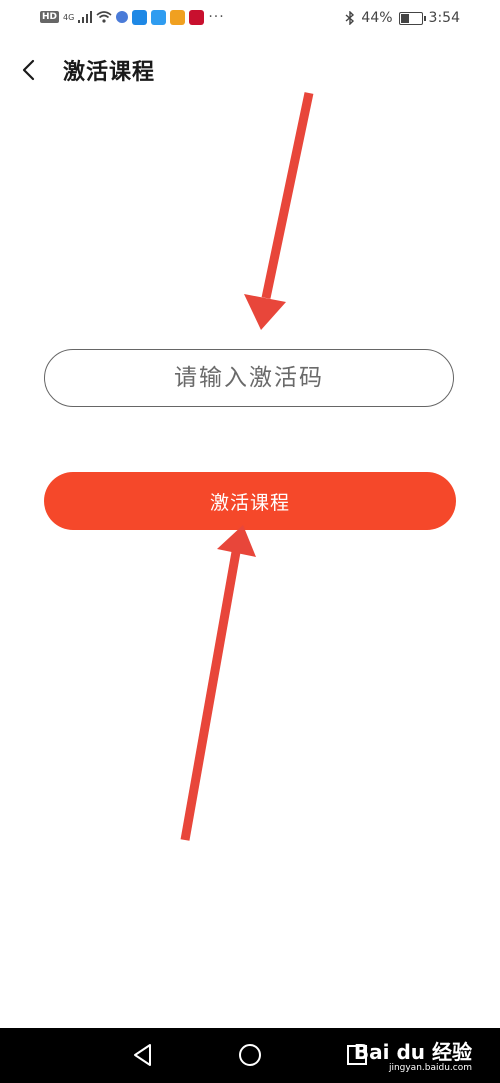  I want to click on battery-fill, so click(404, 18).